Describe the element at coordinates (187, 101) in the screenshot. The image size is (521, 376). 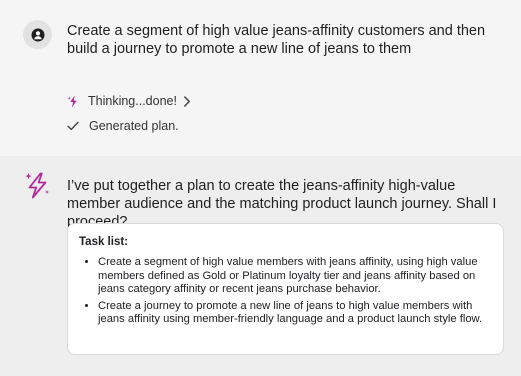
I see `chevron-right-icon` at that location.